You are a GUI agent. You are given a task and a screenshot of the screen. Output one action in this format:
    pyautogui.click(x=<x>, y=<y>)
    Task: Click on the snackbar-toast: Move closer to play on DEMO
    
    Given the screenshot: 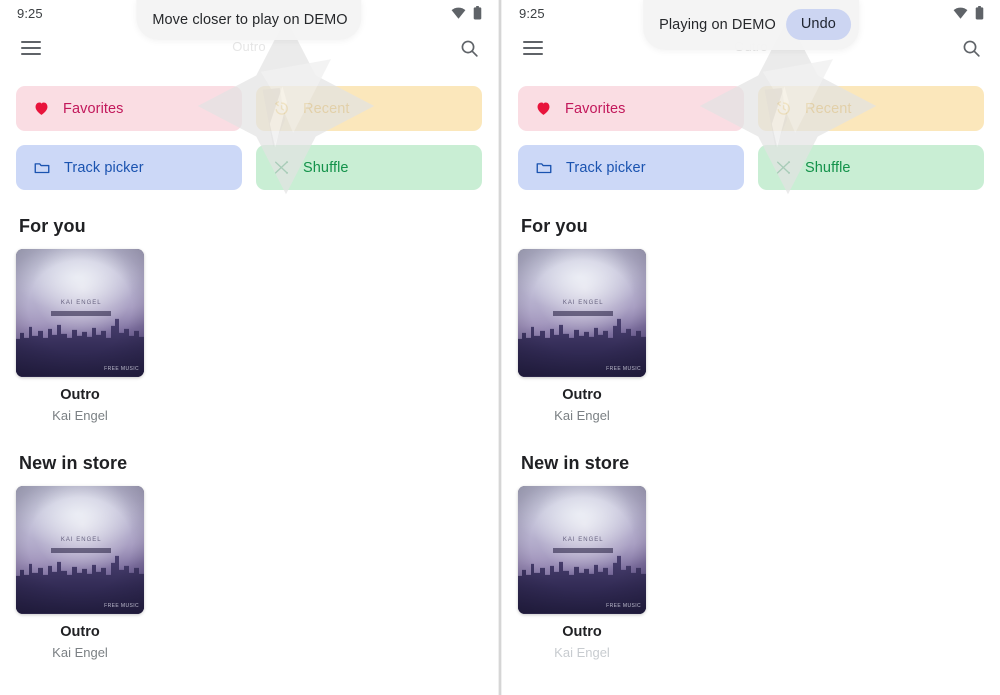 What is the action you would take?
    pyautogui.click(x=249, y=20)
    